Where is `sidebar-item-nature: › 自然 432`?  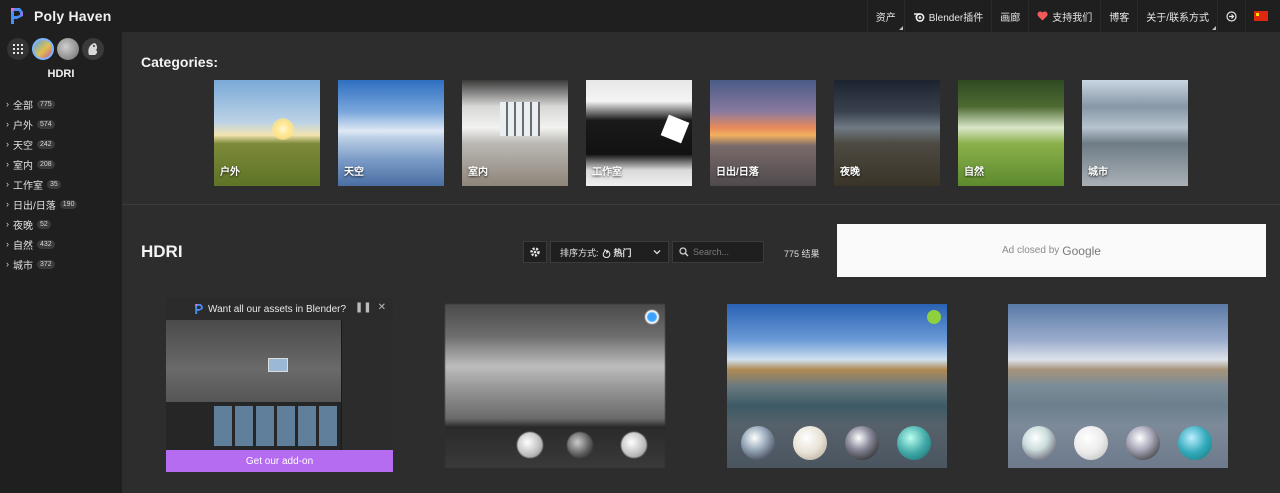 sidebar-item-nature: › 自然 432 is located at coordinates (64, 244).